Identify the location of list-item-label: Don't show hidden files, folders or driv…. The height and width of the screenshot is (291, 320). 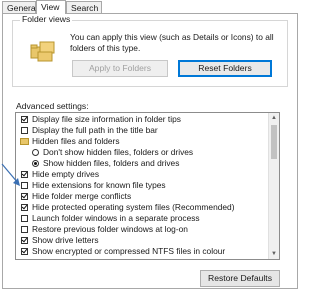
(118, 152).